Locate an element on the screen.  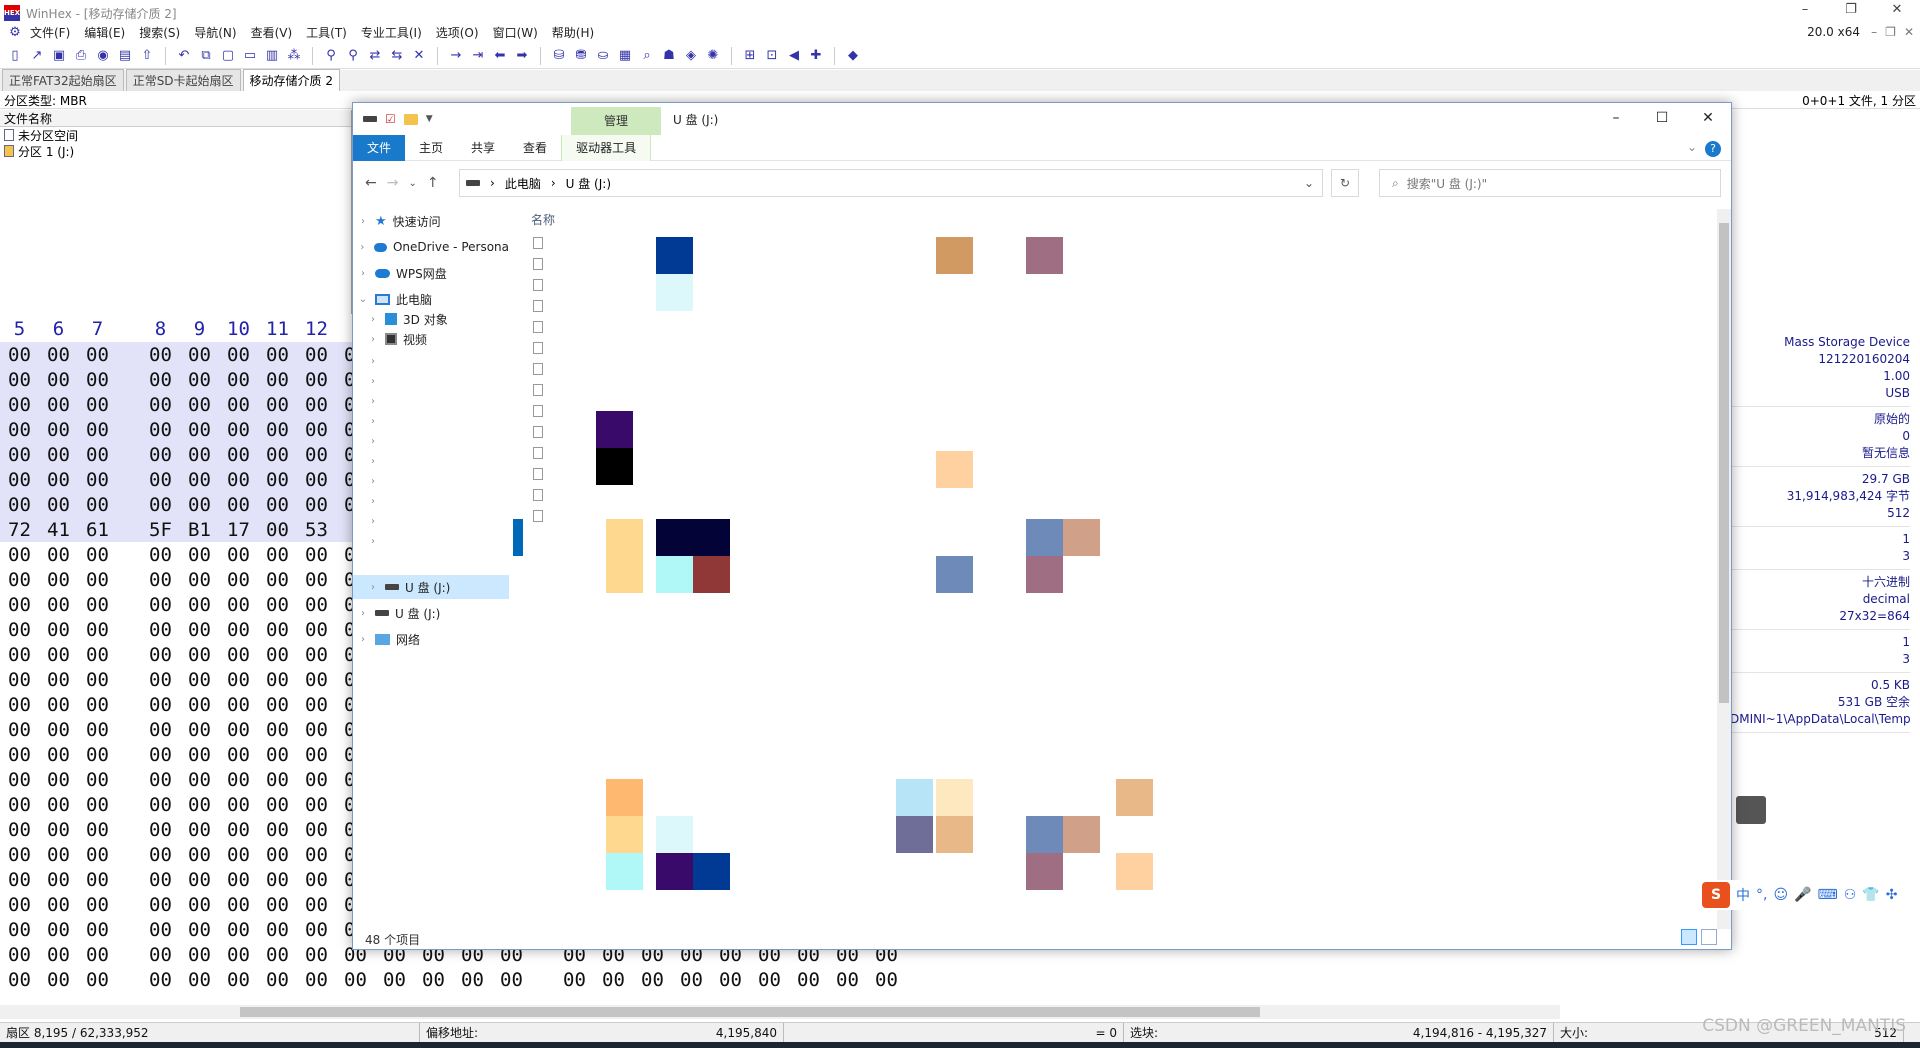
ribbon-tab-drive-tools: 驱动器工具 is located at coordinates (606, 147).